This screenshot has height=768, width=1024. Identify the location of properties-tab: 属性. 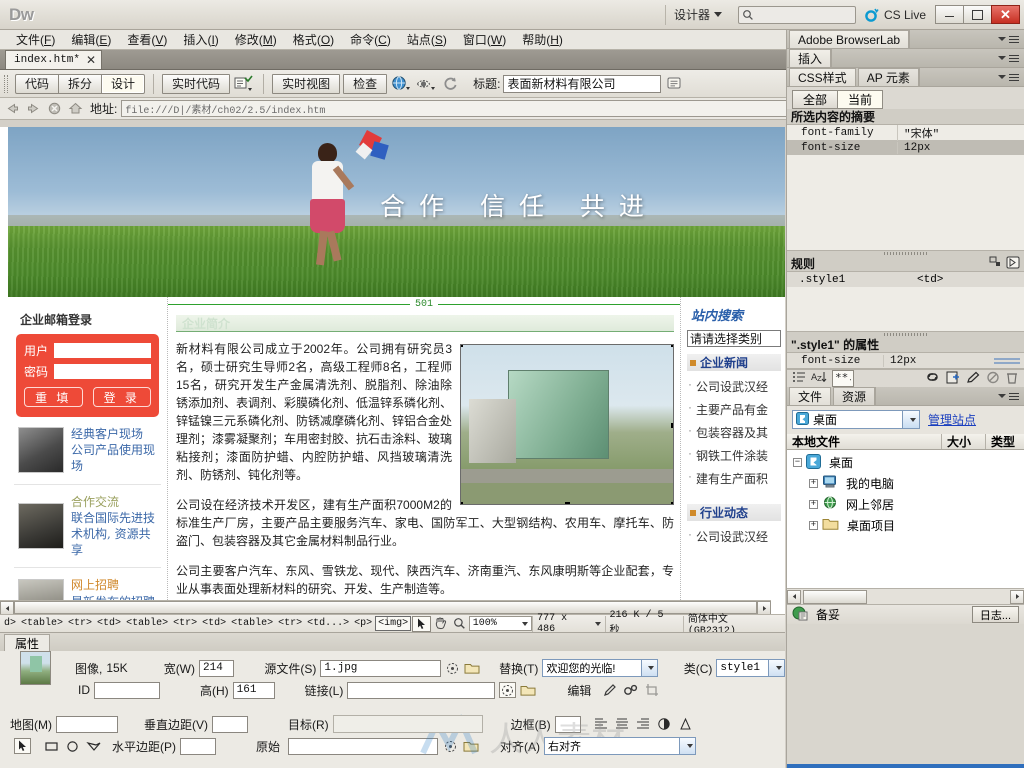
(27, 642).